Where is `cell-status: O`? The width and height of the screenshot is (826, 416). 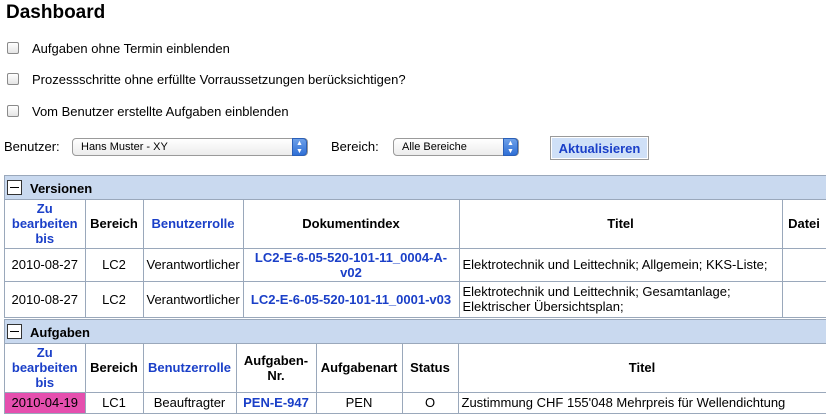
cell-status: O is located at coordinates (430, 403).